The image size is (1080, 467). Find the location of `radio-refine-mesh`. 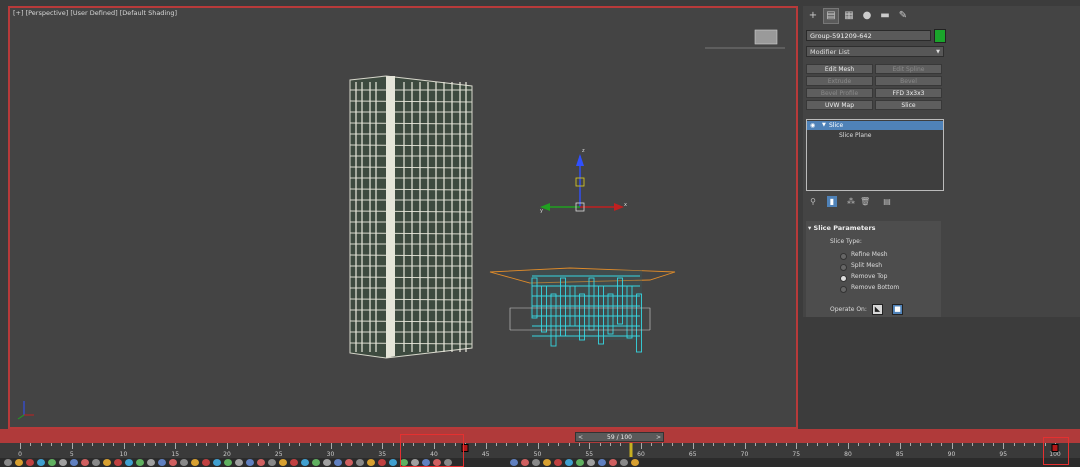

radio-refine-mesh is located at coordinates (843, 256).